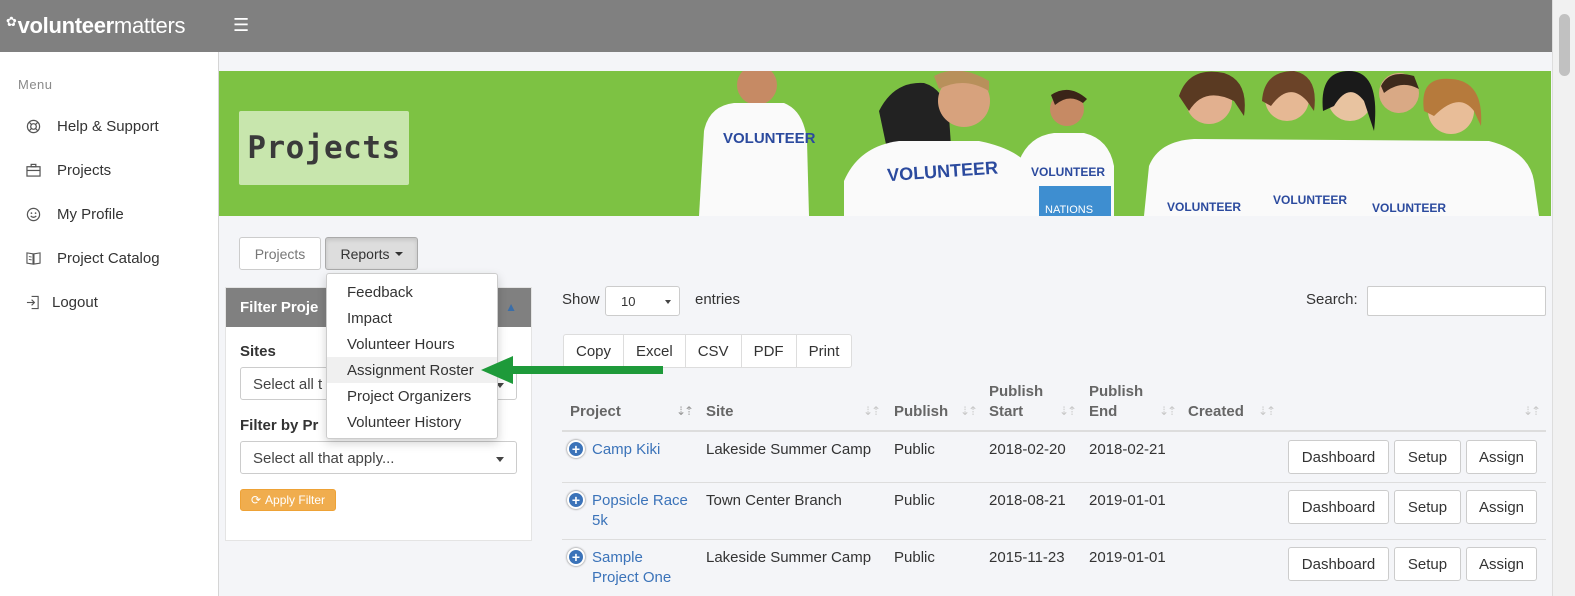 The height and width of the screenshot is (596, 1575). I want to click on sidebar-menu-title: Menu, so click(35, 84).